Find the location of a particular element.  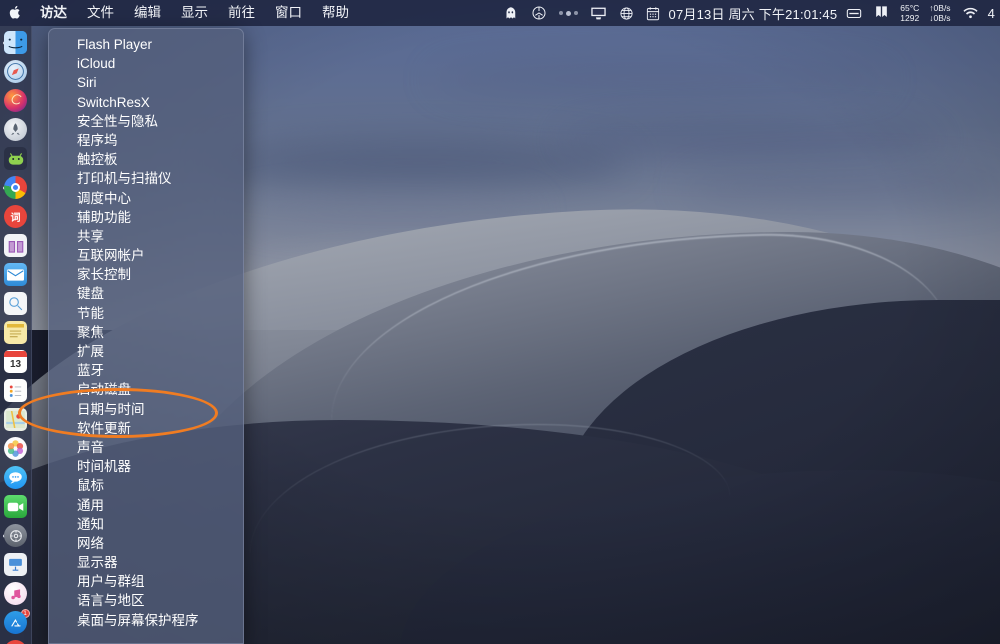

dock-item-itunes is located at coordinates (16, 593).